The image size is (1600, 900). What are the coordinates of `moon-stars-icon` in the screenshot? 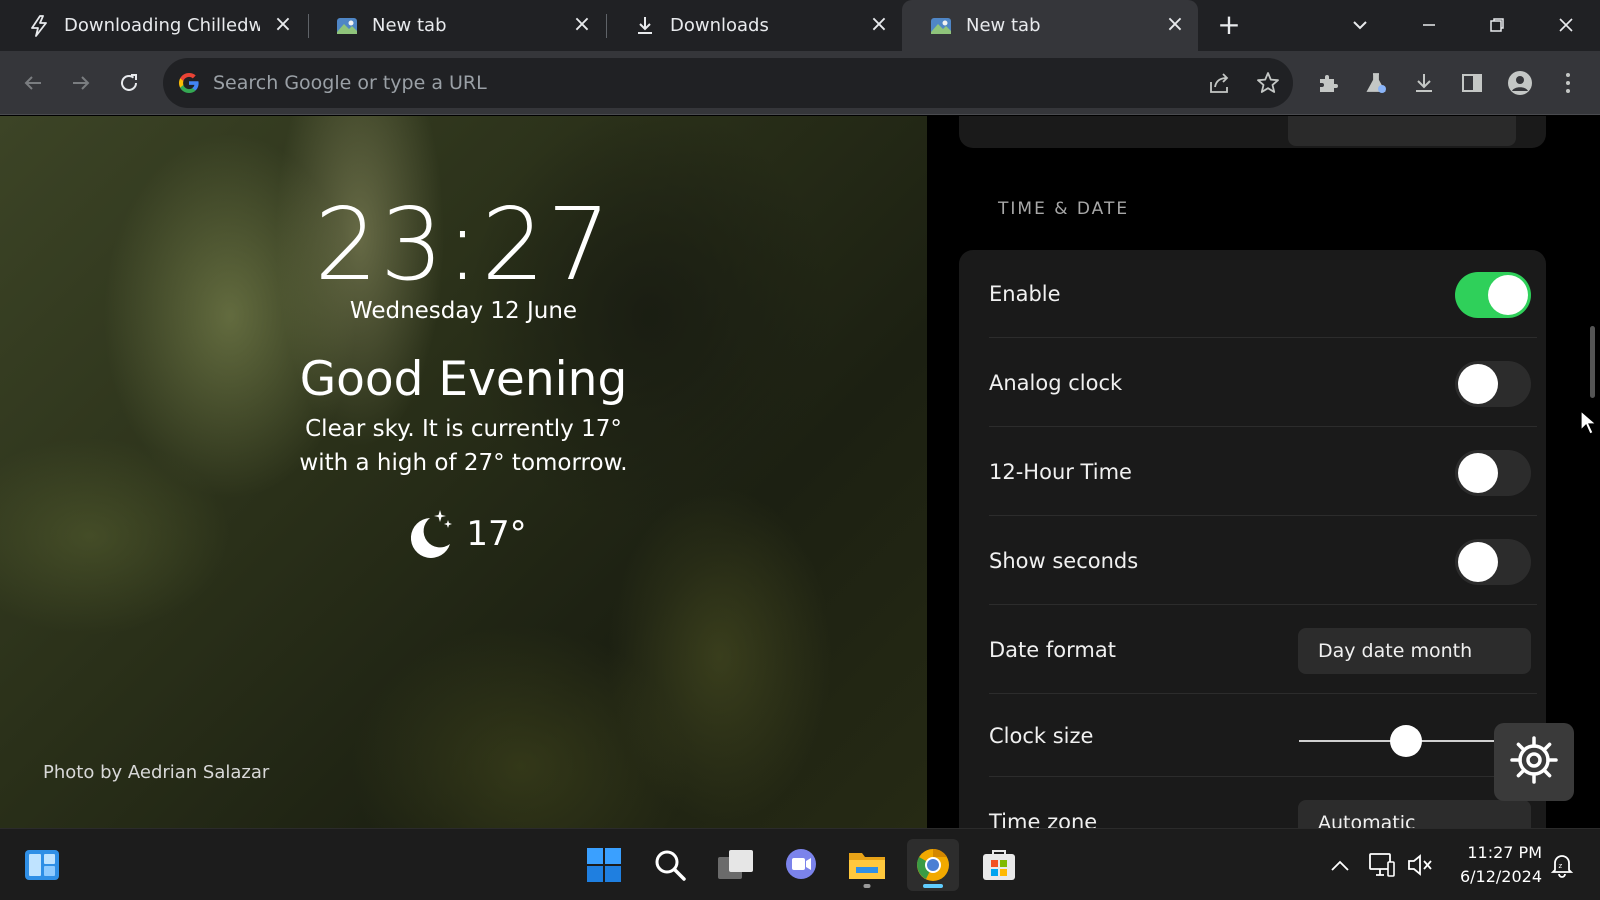 It's located at (428, 534).